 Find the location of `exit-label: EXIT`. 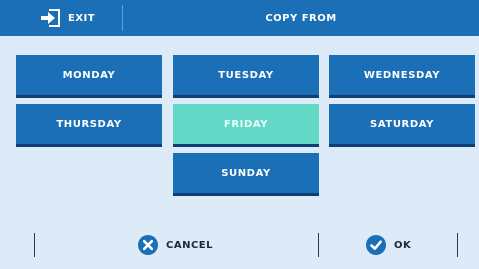

exit-label: EXIT is located at coordinates (82, 18).